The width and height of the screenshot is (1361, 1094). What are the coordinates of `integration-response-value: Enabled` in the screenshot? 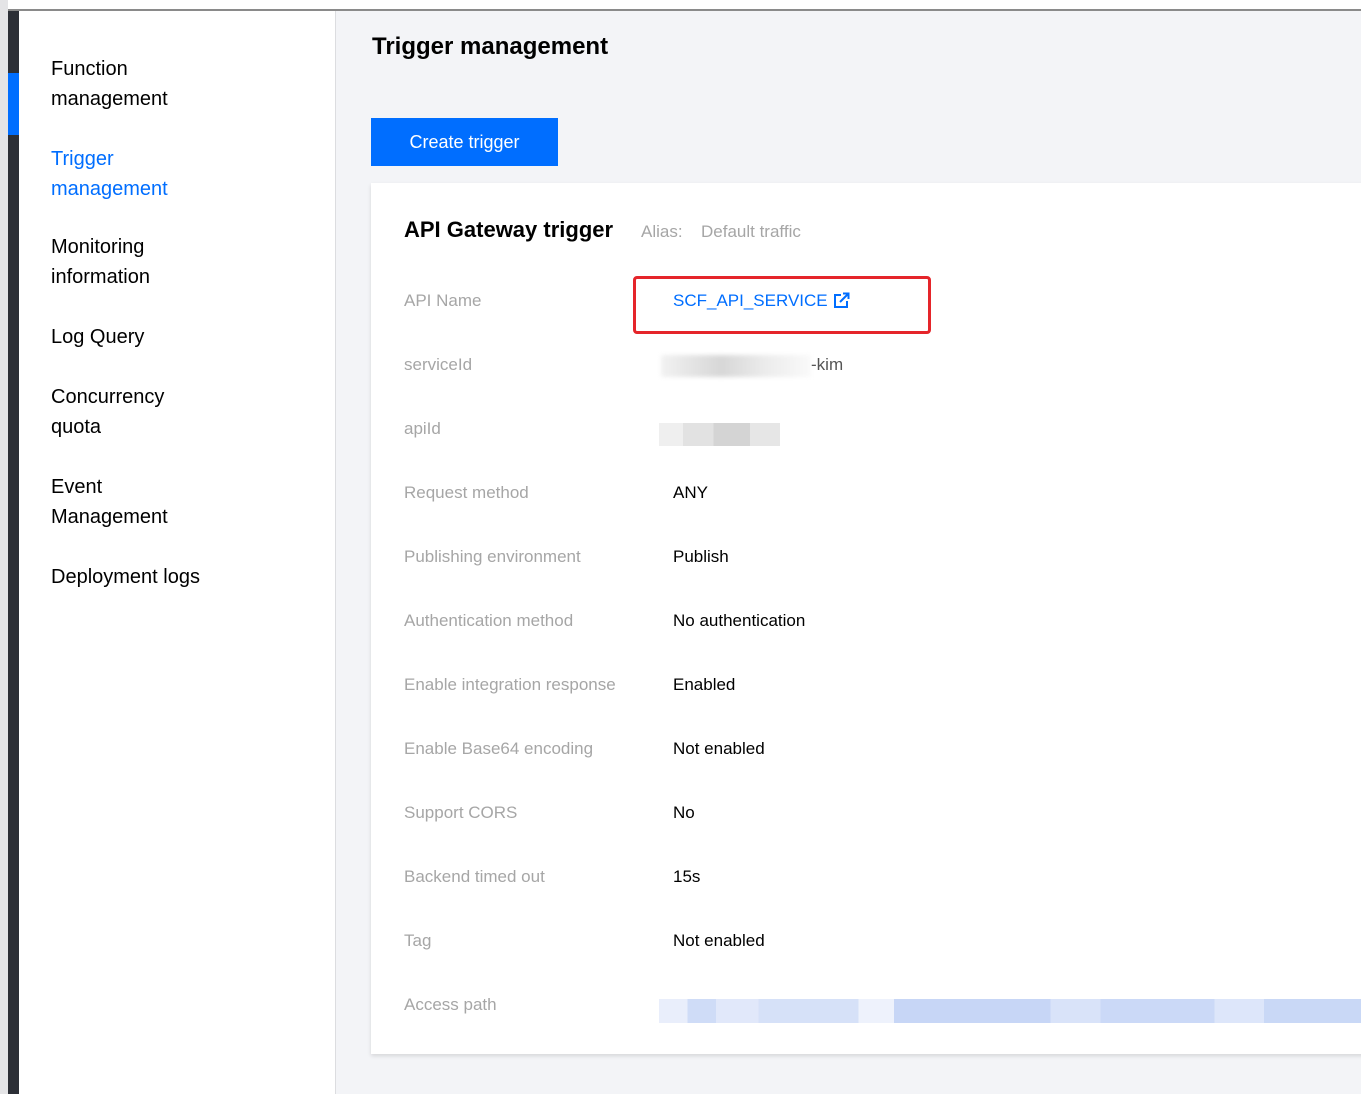 It's located at (704, 684).